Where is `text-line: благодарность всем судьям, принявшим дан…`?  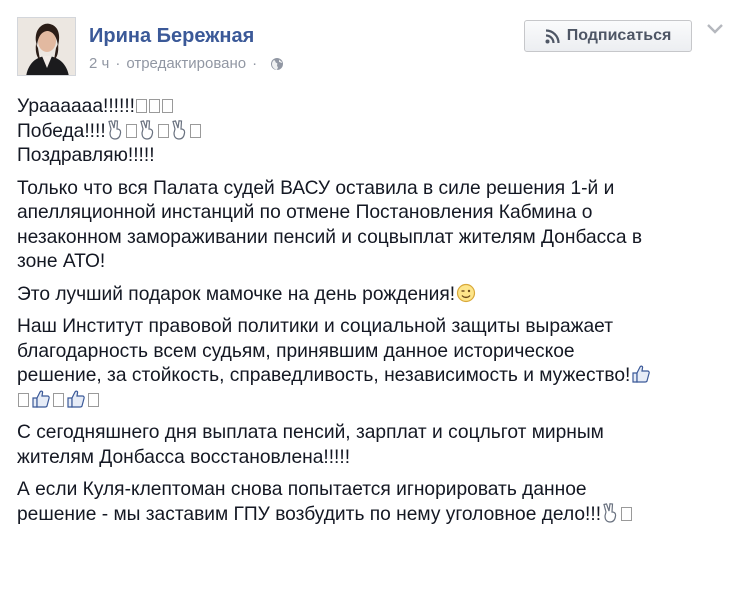
text-line: благодарность всем судьям, принявшим дан… is located at coordinates (296, 351).